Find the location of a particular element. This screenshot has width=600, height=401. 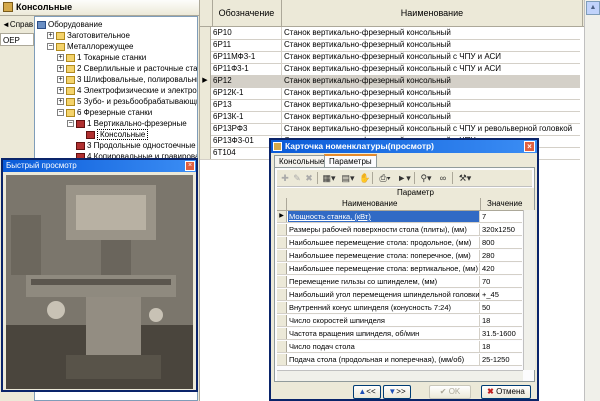

cancel-button: ✖ Отмена is located at coordinates (506, 392).